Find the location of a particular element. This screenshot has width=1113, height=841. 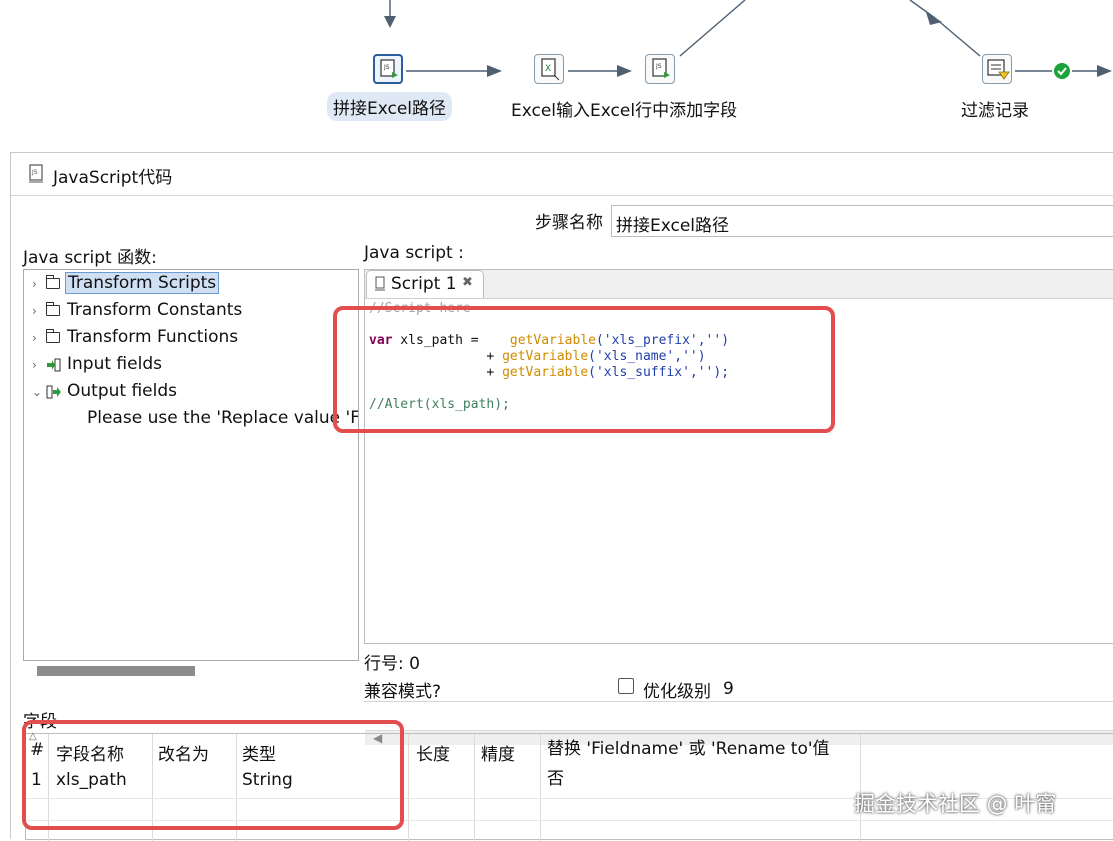

tree-item-output-hint: Please use the 'Replace value 'Fi is located at coordinates (191, 420).